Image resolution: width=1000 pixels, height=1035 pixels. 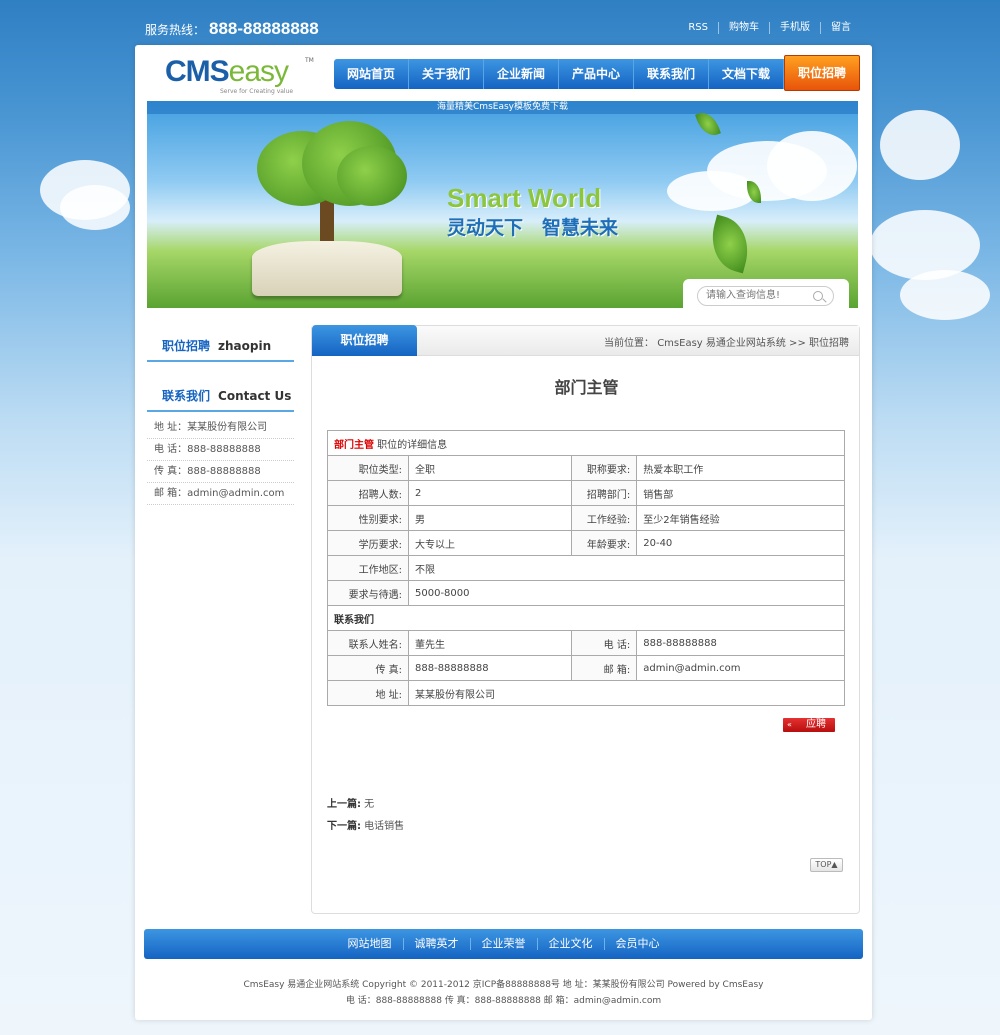 I want to click on table-head-cell: 部门主管 职位的详细信息, so click(x=586, y=443).